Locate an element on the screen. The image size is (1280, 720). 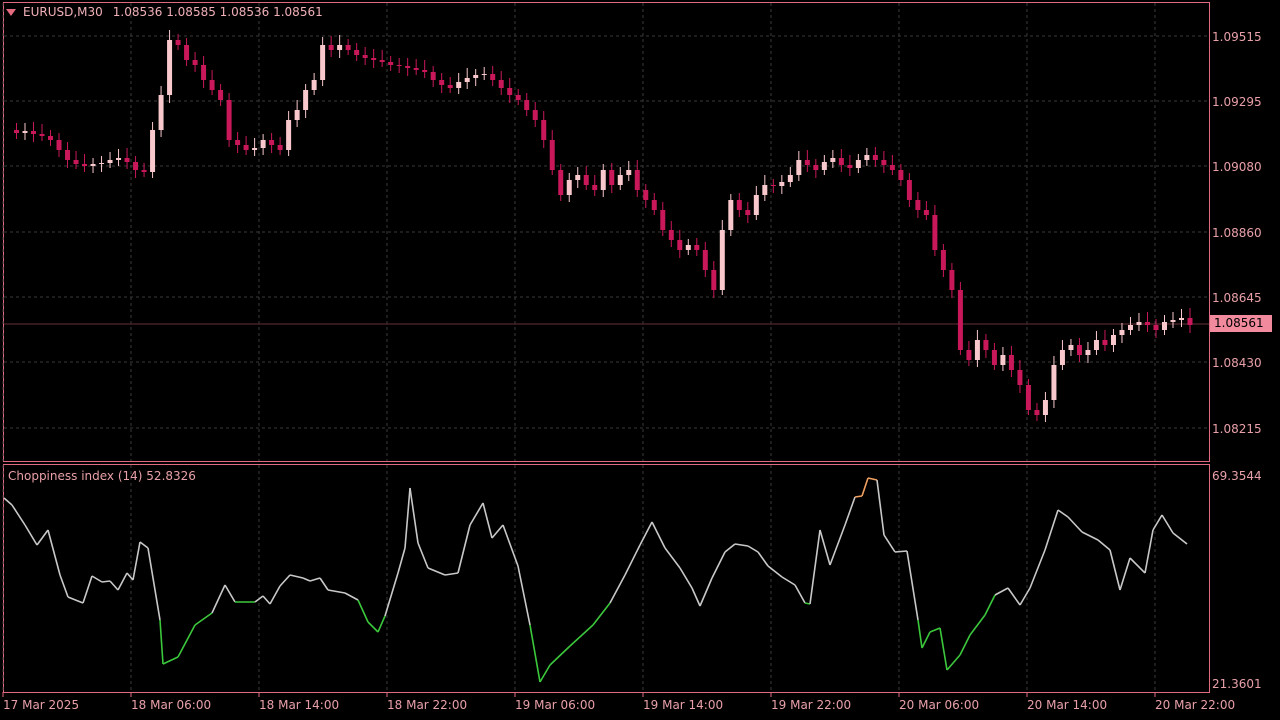
triangle-down-icon is located at coordinates (11, 12).